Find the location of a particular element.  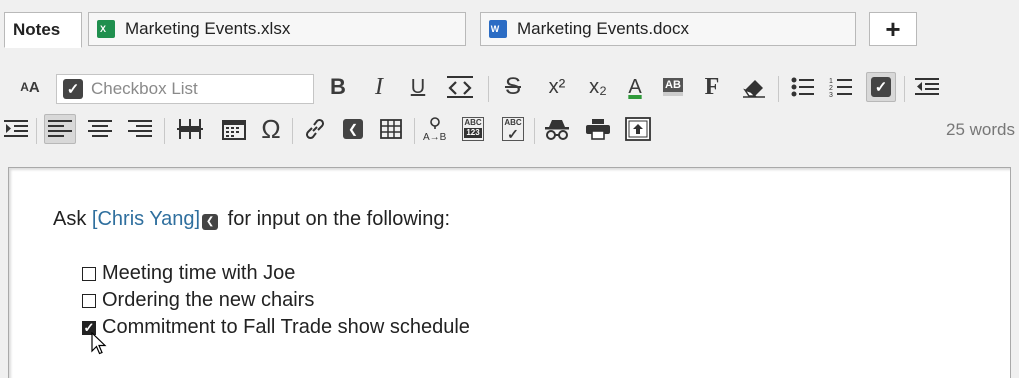

underline-button: U is located at coordinates (418, 87).